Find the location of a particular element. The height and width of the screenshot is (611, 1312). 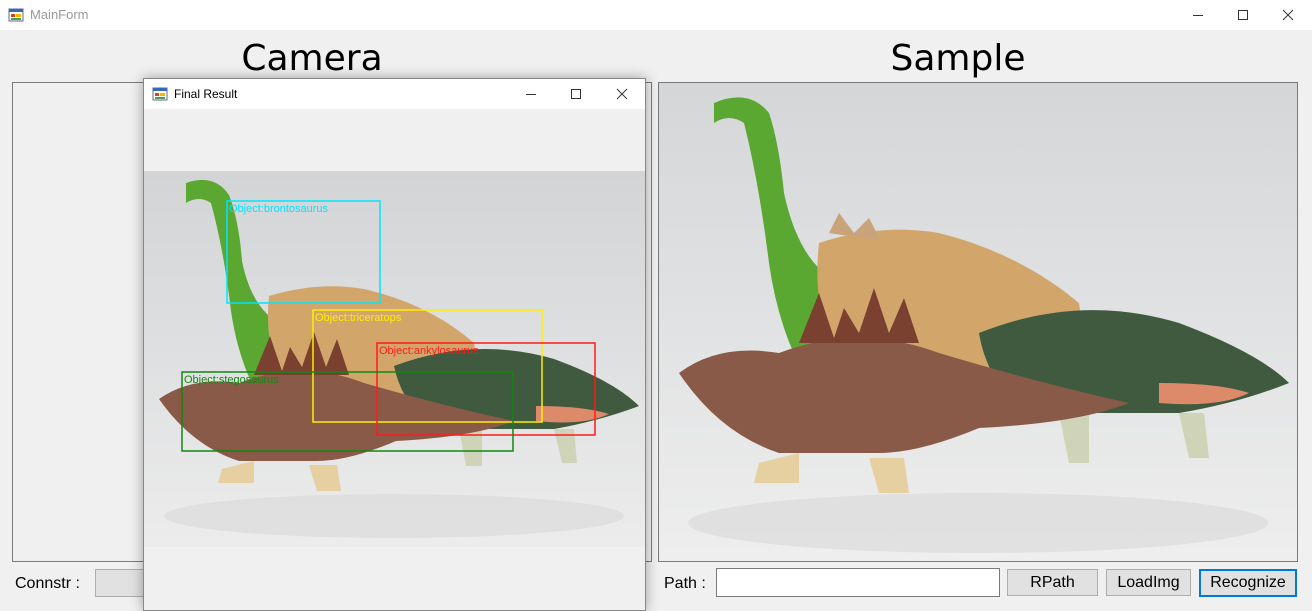

detection-label-brontosaurus: Object:brontosaurus is located at coordinates (279, 209).